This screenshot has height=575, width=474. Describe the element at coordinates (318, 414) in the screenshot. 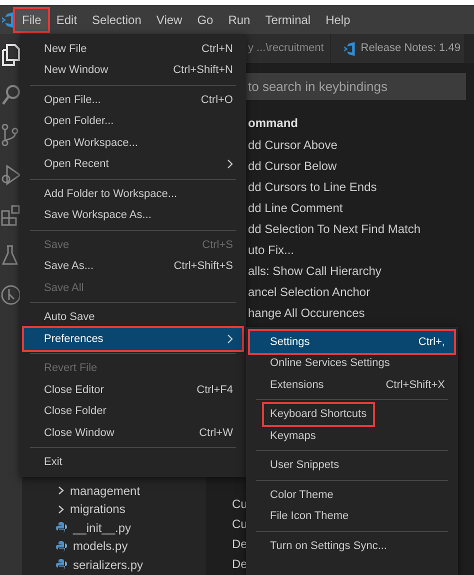

I see `annotation-highlight: Keyboard Shortcuts` at that location.